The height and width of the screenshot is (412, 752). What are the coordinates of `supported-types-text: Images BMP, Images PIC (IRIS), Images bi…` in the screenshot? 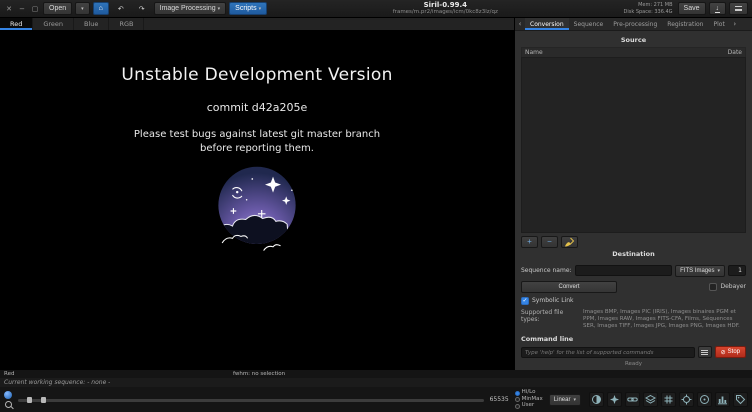 It's located at (661, 318).